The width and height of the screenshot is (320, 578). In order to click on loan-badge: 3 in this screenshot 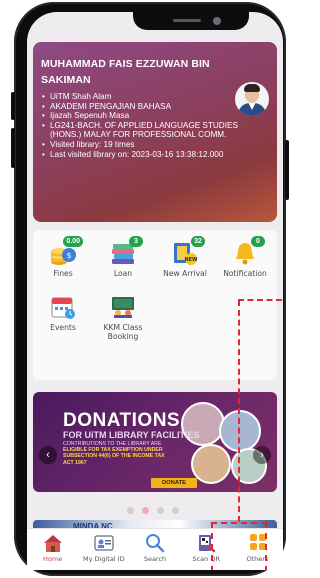, I will do `click(136, 241)`.